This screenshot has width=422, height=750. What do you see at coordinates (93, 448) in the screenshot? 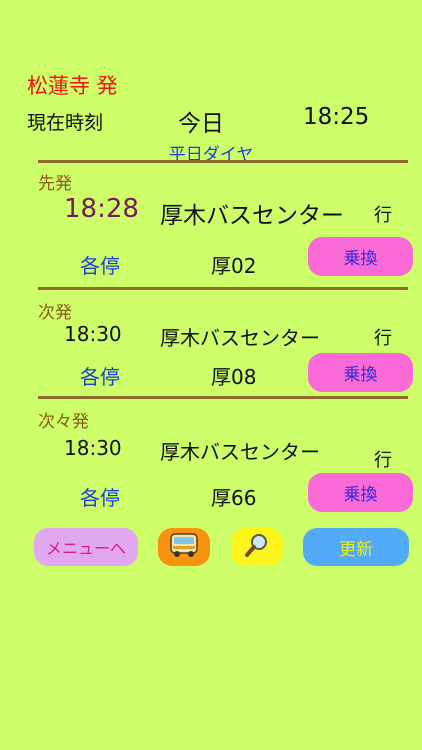
I see `departure-time-after-next: 18:30` at bounding box center [93, 448].